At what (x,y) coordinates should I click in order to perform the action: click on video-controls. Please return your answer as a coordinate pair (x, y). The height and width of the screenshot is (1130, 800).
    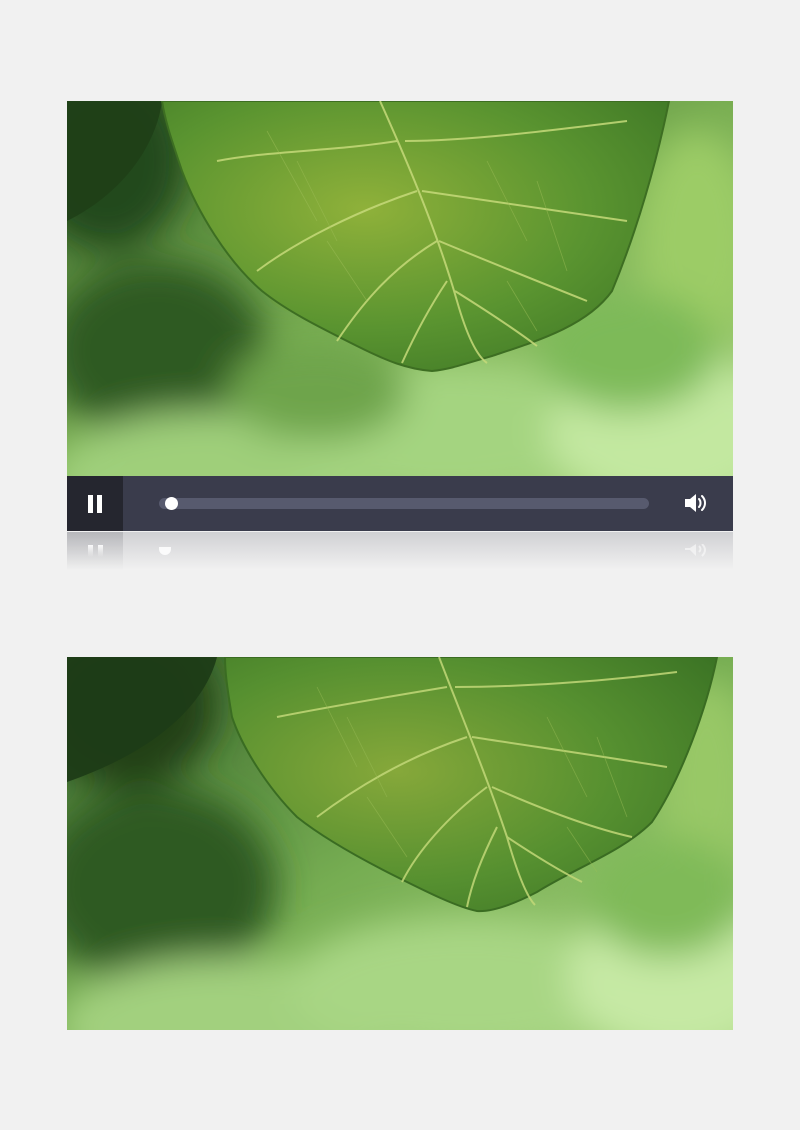
    Looking at the image, I should click on (400, 503).